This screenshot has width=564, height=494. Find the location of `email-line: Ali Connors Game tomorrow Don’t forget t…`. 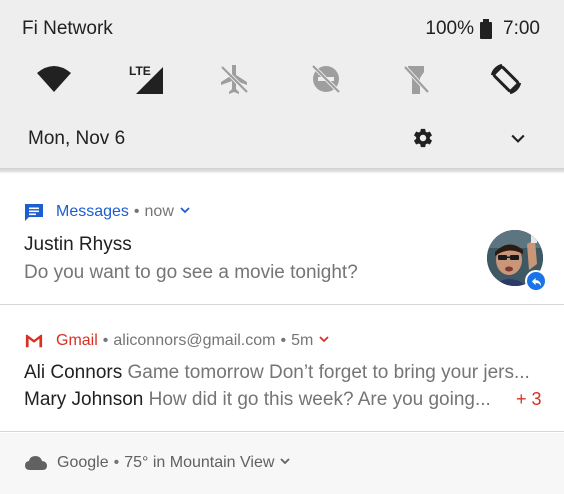

email-line: Ali Connors Game tomorrow Don’t forget t… is located at coordinates (277, 373).